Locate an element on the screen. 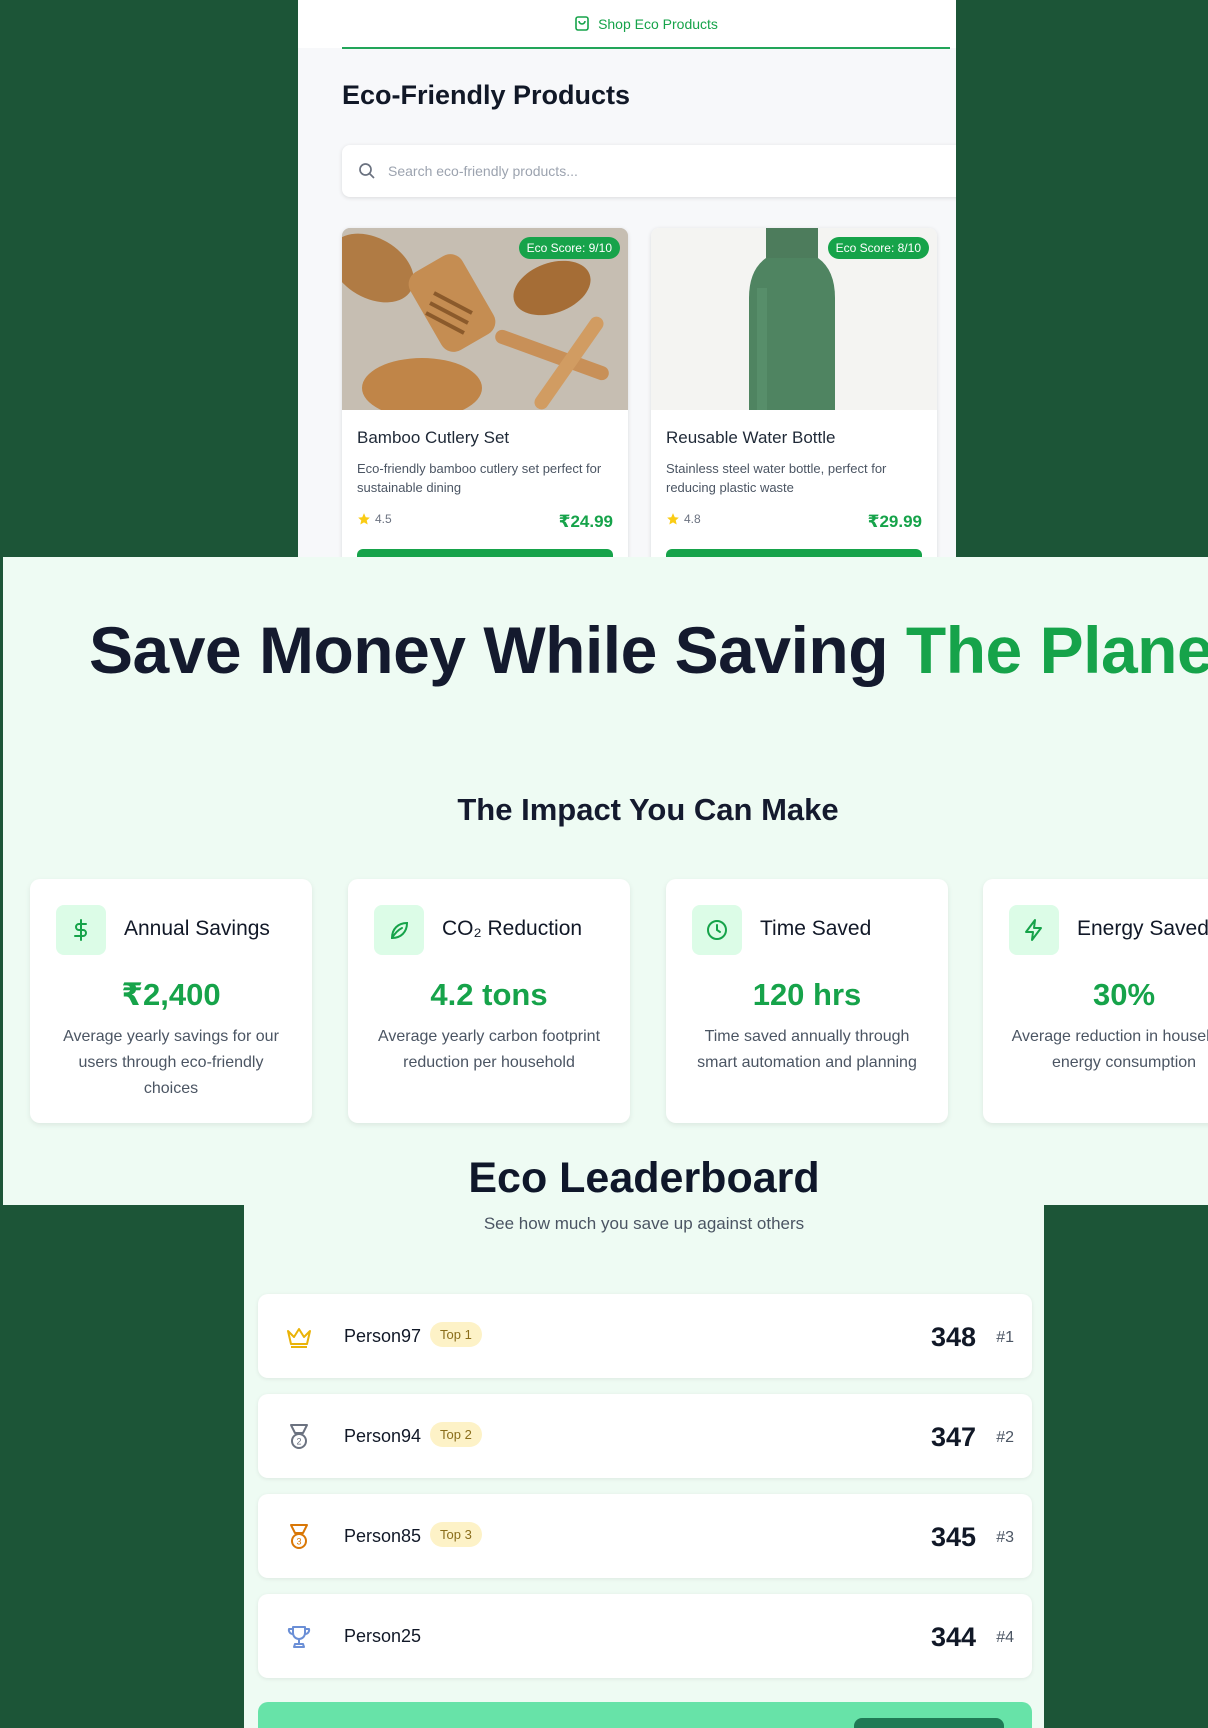 This screenshot has width=1208, height=1728. clock-icon is located at coordinates (717, 930).